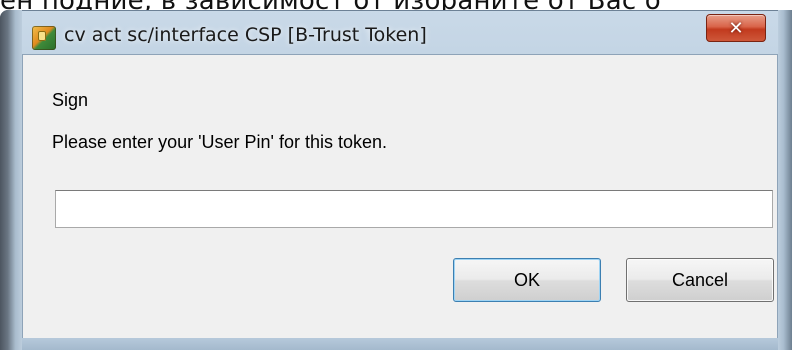  What do you see at coordinates (400, 344) in the screenshot?
I see `window-frame-bottom` at bounding box center [400, 344].